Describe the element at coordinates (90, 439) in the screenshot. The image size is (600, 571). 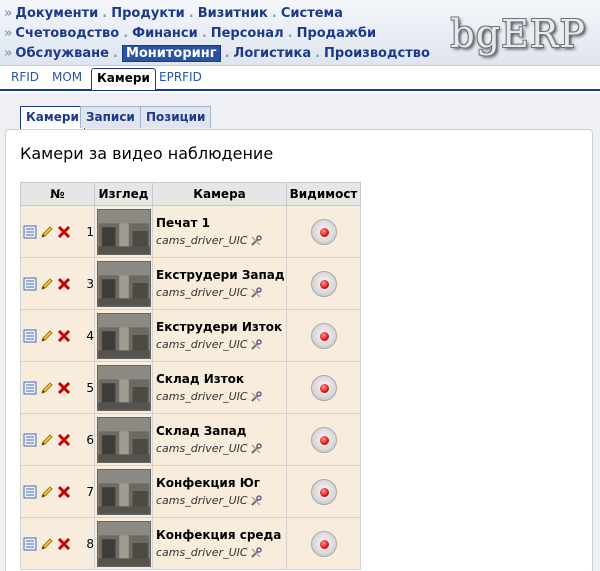
I see `row-number: 6` at that location.